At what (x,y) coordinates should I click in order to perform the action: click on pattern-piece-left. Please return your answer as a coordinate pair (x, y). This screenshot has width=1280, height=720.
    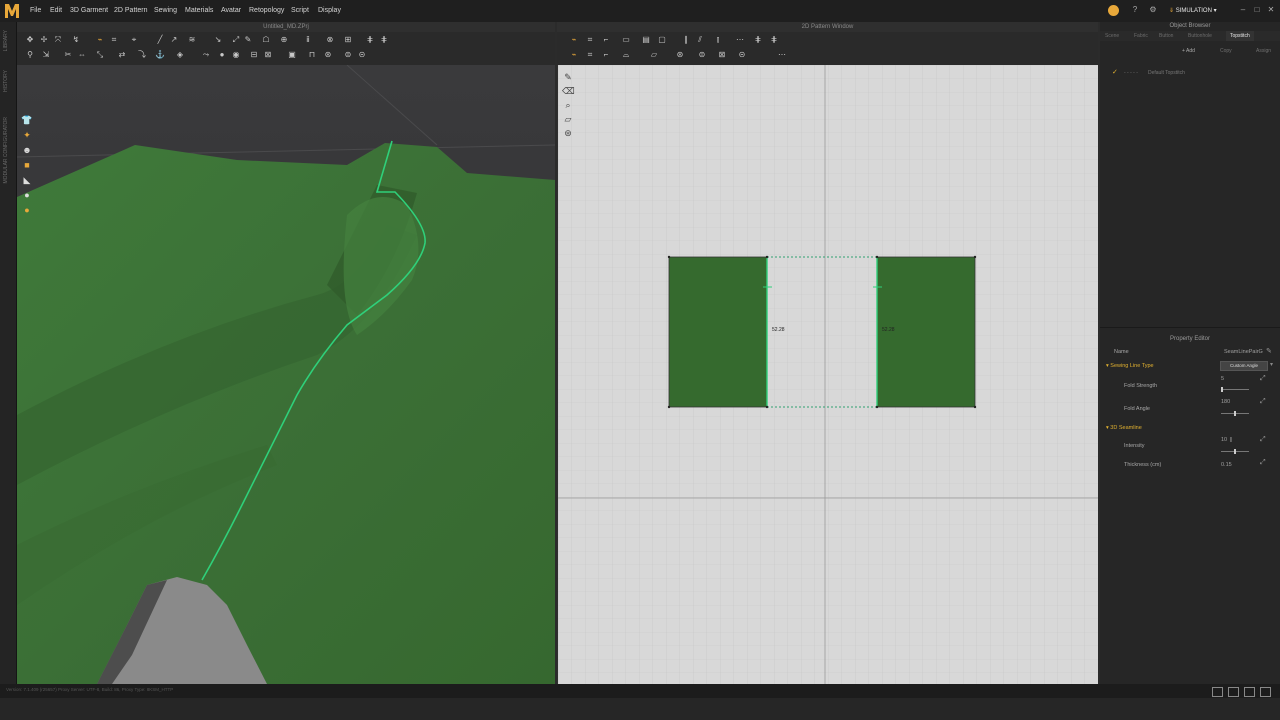
    Looking at the image, I should click on (718, 332).